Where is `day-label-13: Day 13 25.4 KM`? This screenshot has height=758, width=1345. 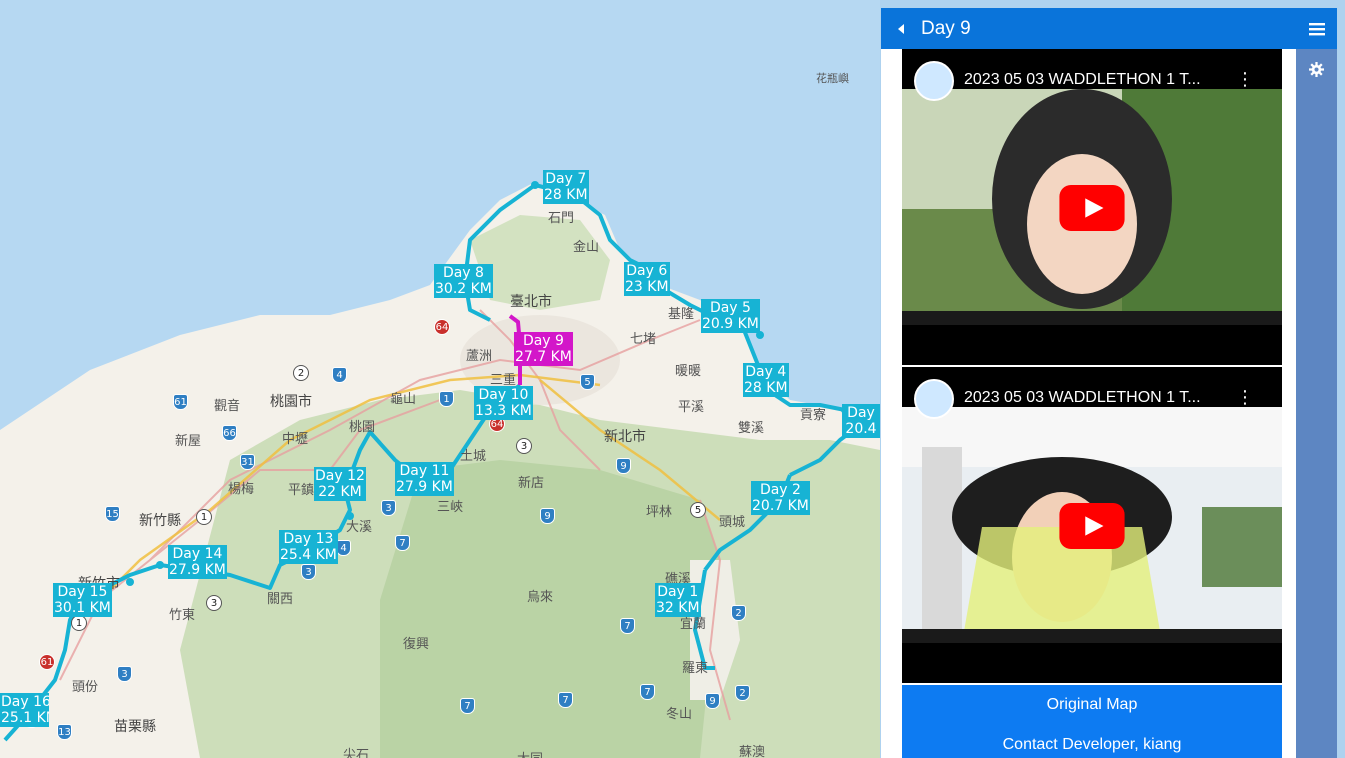
day-label-13: Day 13 25.4 KM is located at coordinates (308, 547).